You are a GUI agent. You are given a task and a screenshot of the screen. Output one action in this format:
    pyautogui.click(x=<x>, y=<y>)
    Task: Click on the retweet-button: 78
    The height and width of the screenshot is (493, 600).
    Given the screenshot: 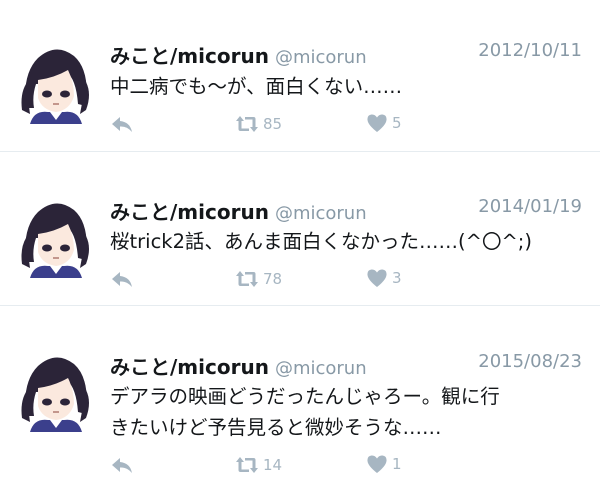 What is the action you would take?
    pyautogui.click(x=258, y=279)
    